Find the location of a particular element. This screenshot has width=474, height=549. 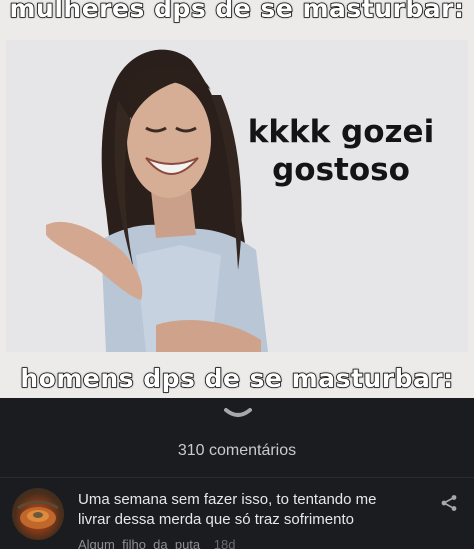

top-caption: mulheres dps de se masturbar: is located at coordinates (237, 12).